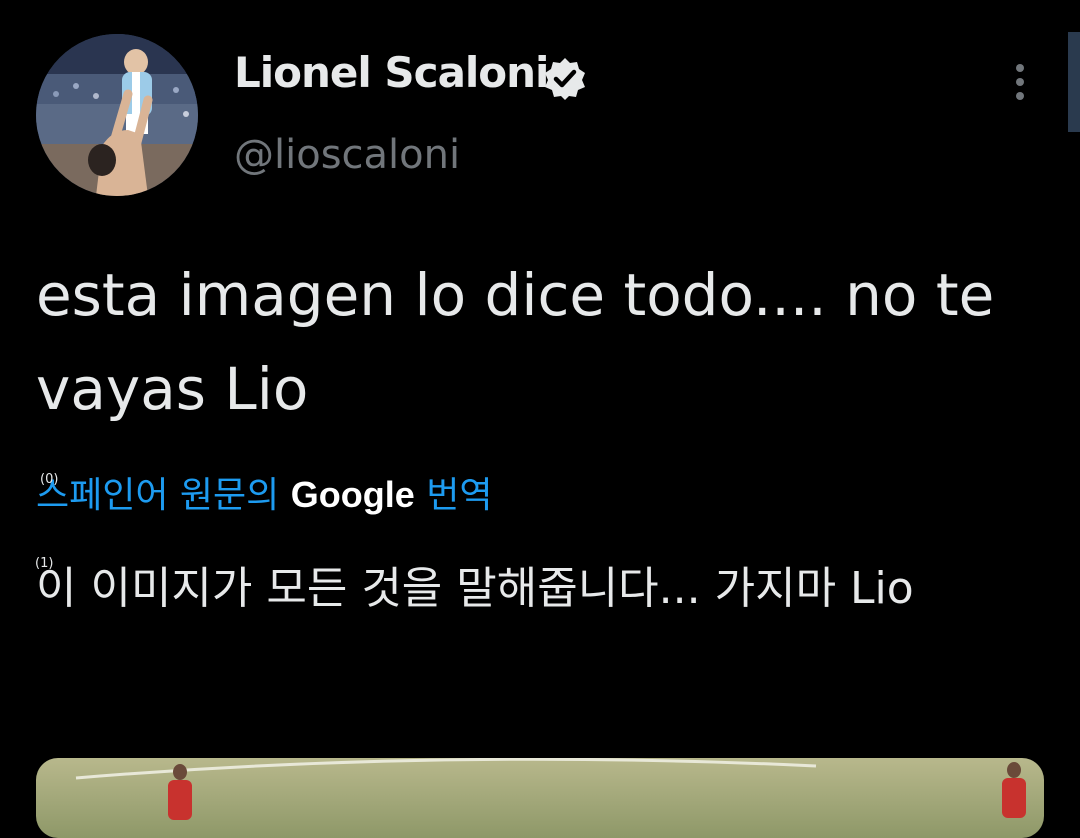  Describe the element at coordinates (117, 115) in the screenshot. I see `avatar` at that location.